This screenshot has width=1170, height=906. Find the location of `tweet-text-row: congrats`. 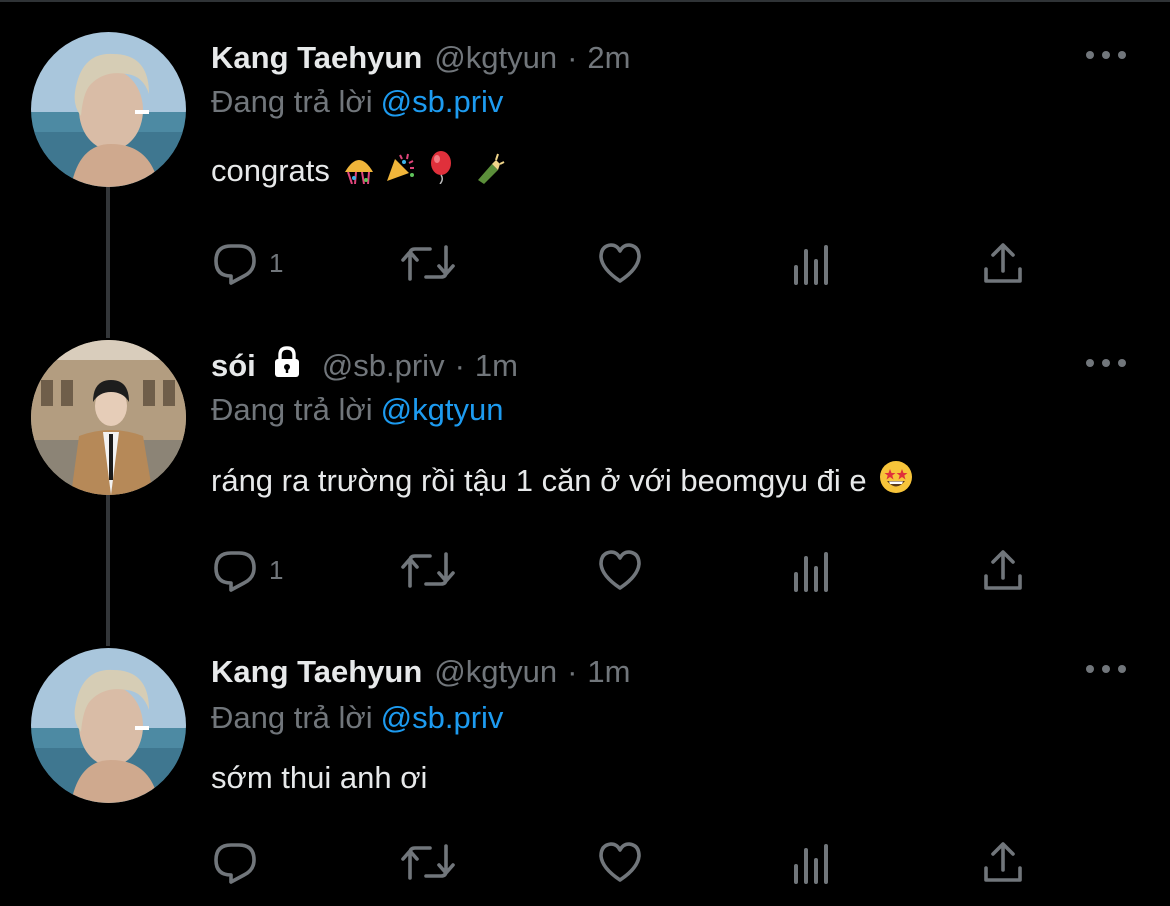

tweet-text-row: congrats is located at coordinates (358, 171).